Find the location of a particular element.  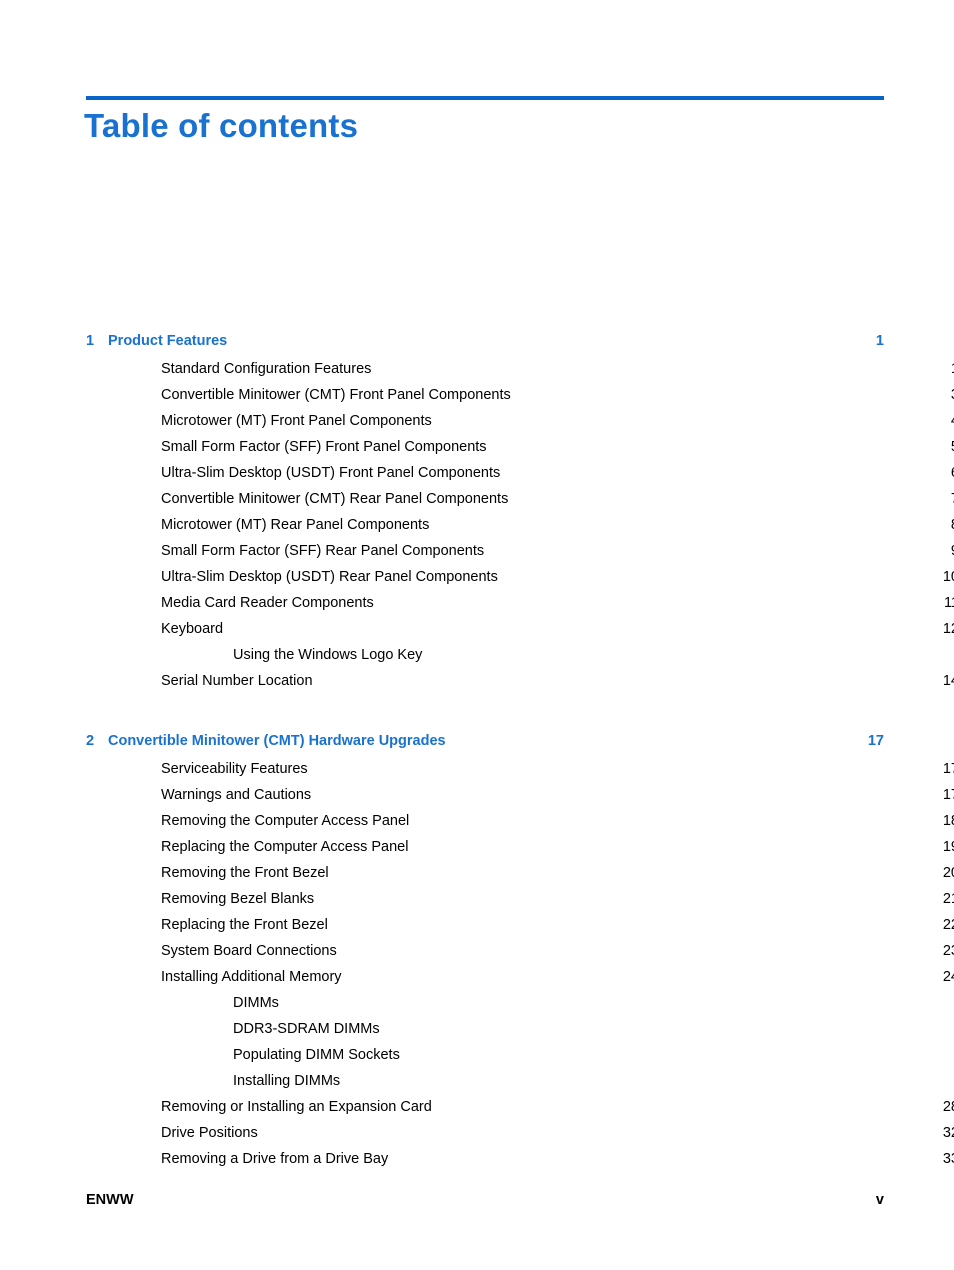

toc-entry: Serial Number Location 14 is located at coordinates (520, 681).